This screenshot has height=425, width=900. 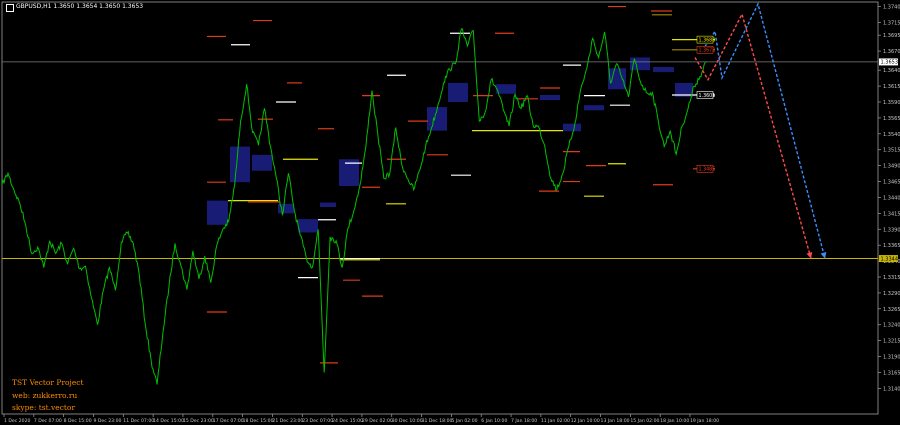 I want to click on y-tick-label: 1.3440, so click(x=891, y=198).